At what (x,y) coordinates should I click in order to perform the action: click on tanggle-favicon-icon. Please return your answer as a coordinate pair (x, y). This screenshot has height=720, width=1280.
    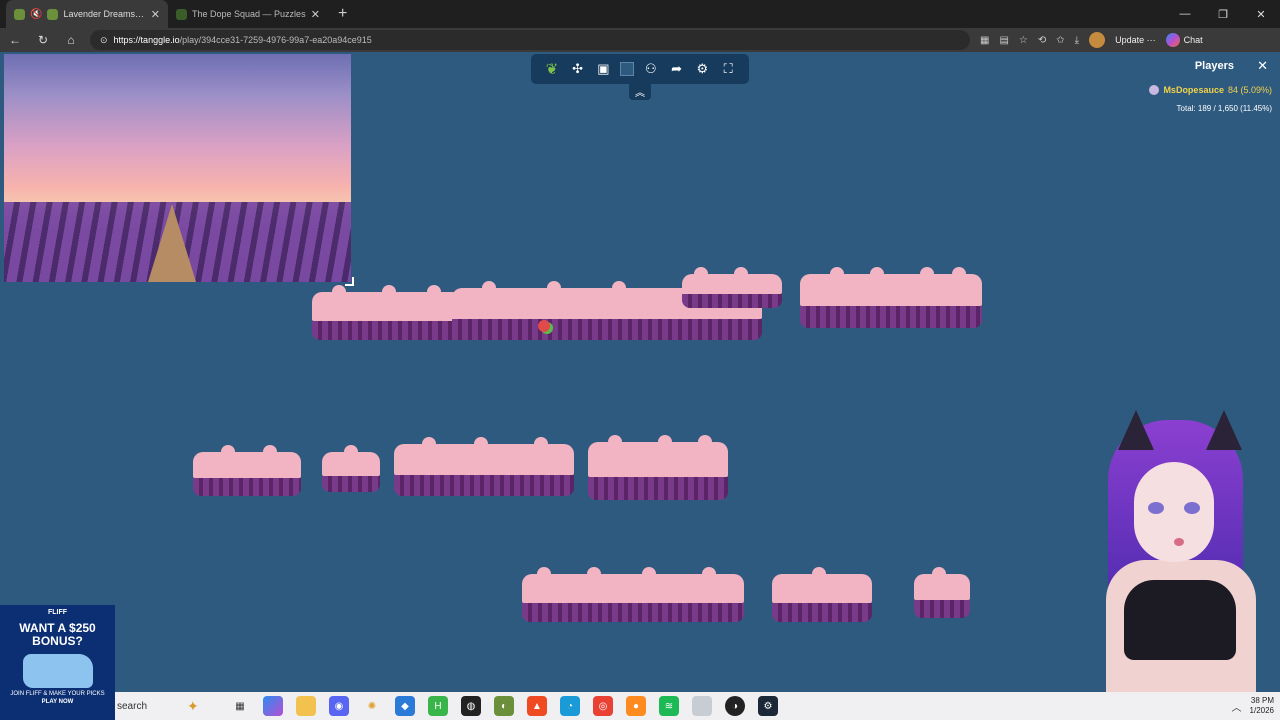
    Looking at the image, I should click on (19, 14).